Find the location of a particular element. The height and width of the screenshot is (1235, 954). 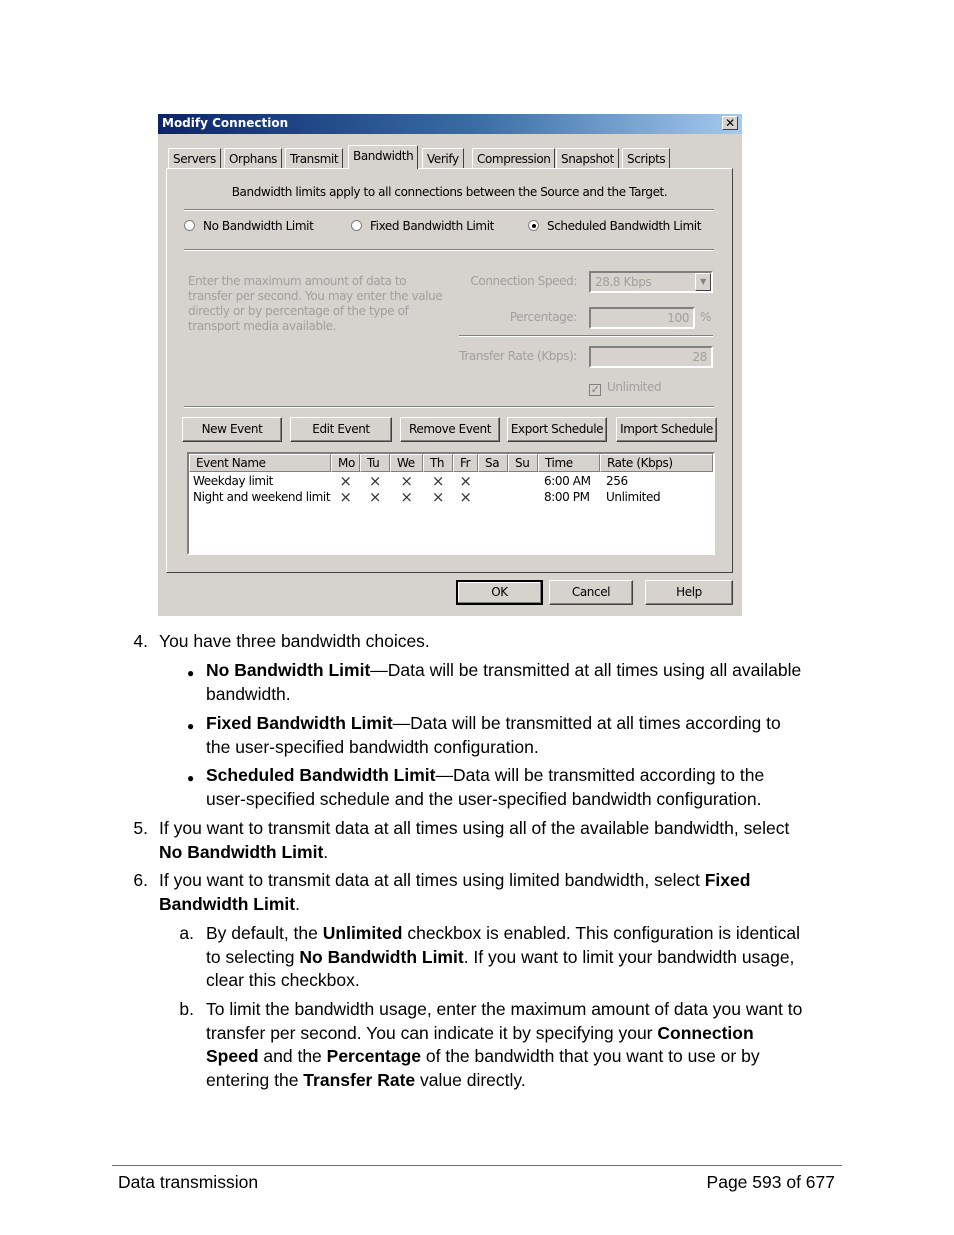

step-4-text: You have three bandwidth choices. is located at coordinates (294, 641).